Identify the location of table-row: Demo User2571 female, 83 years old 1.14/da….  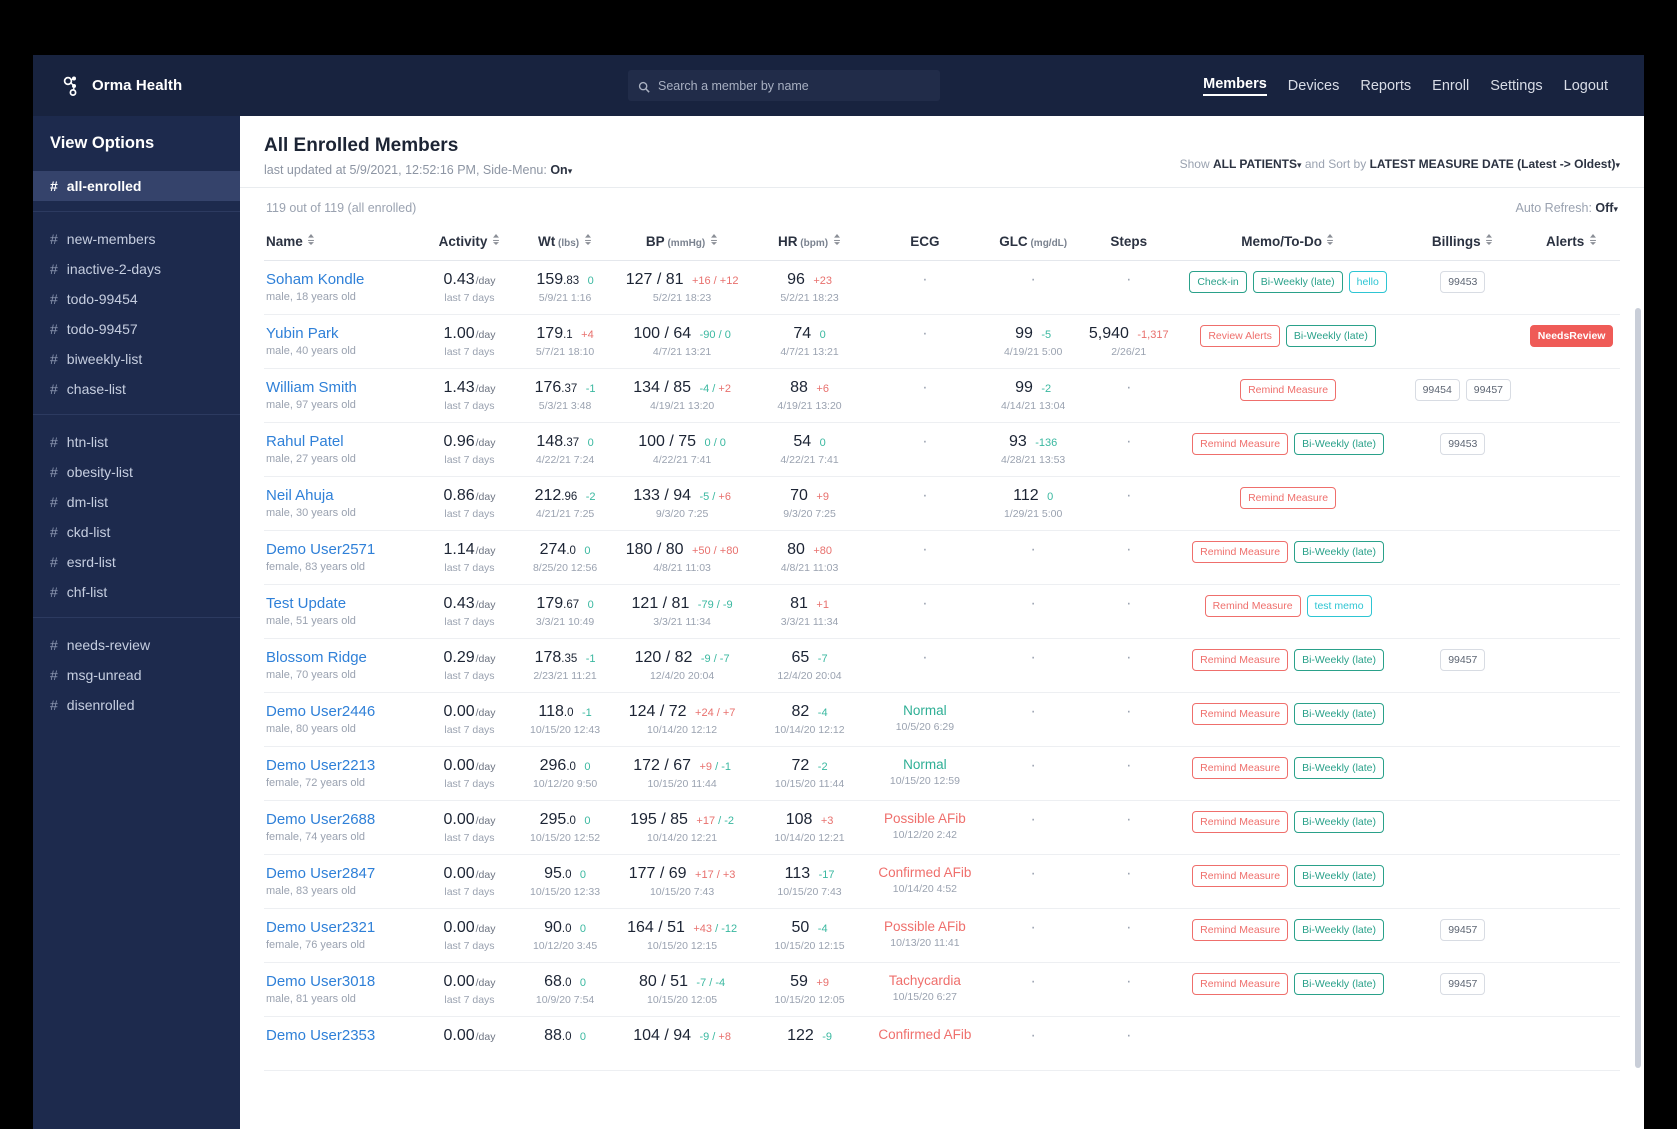
(942, 557).